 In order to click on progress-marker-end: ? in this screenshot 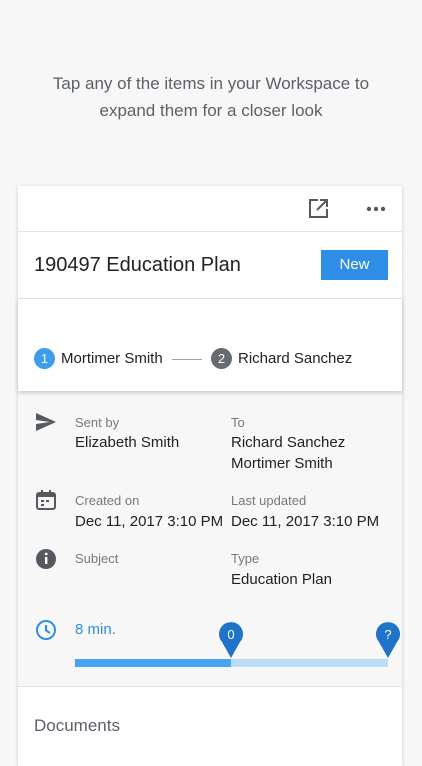, I will do `click(388, 640)`.